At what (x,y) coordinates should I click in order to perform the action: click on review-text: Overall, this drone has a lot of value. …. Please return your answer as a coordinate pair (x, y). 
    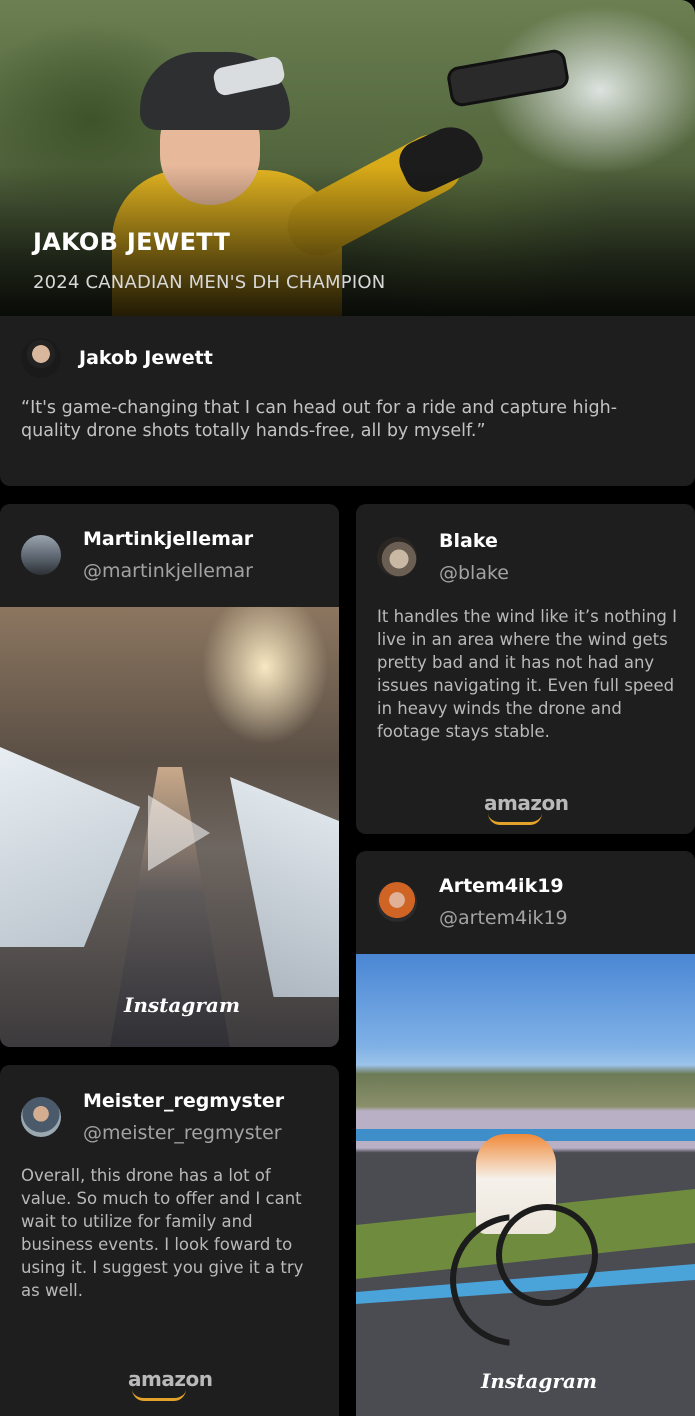
    Looking at the image, I should click on (162, 1233).